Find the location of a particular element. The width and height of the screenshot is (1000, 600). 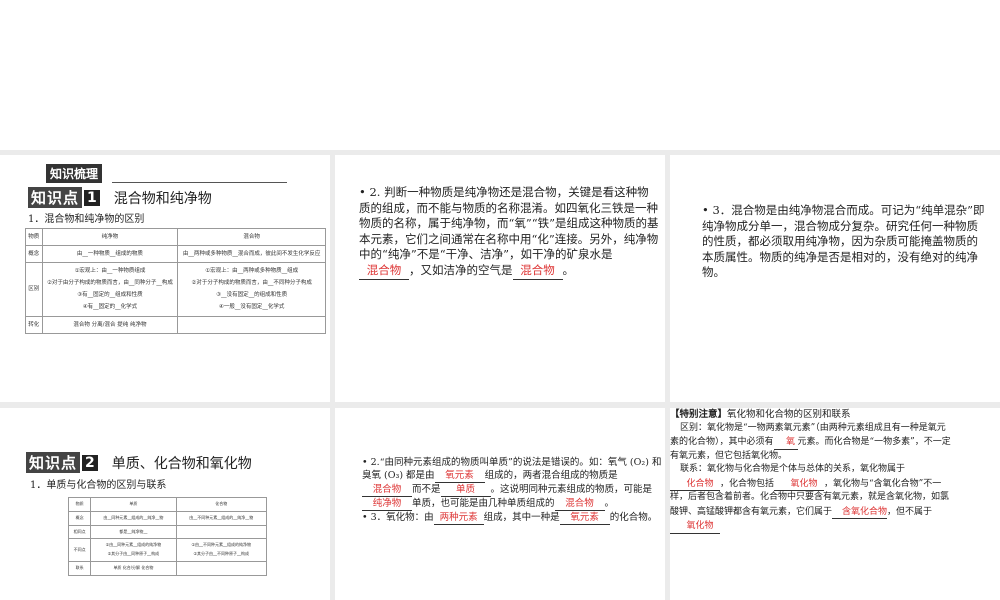

paragraph-text: 单质，也可能是由几种单质组成的 is located at coordinates (483, 503).